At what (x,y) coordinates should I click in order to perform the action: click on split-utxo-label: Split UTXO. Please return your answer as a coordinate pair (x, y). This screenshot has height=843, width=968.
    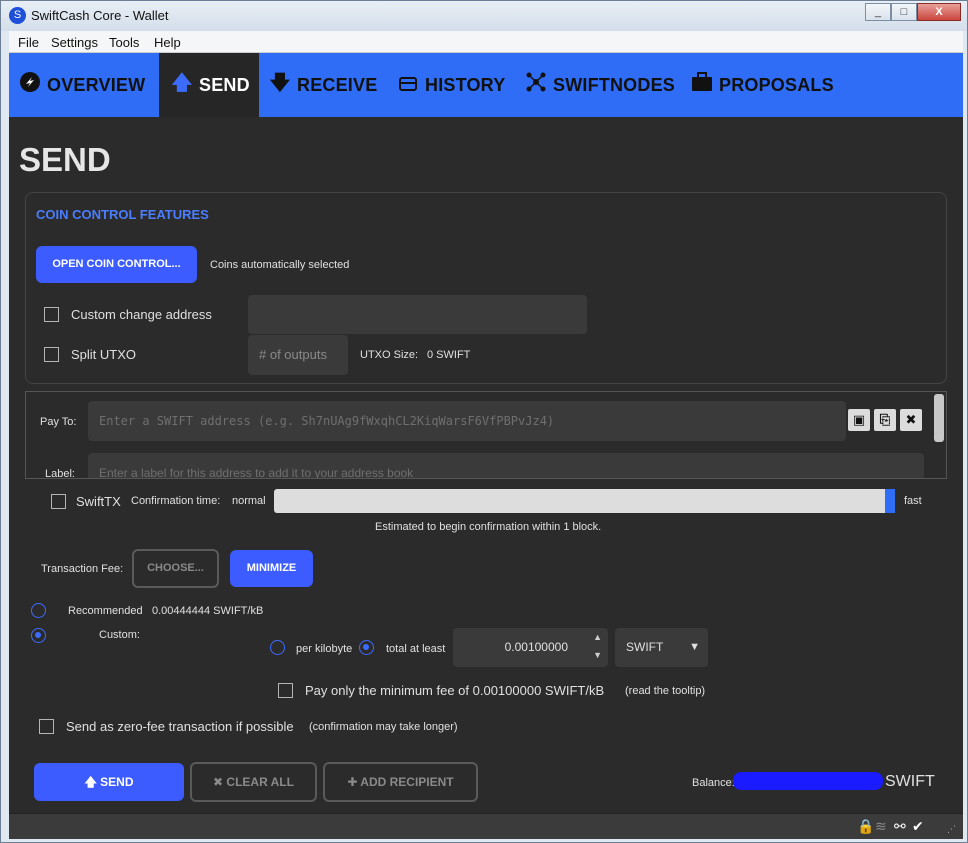
    Looking at the image, I should click on (104, 354).